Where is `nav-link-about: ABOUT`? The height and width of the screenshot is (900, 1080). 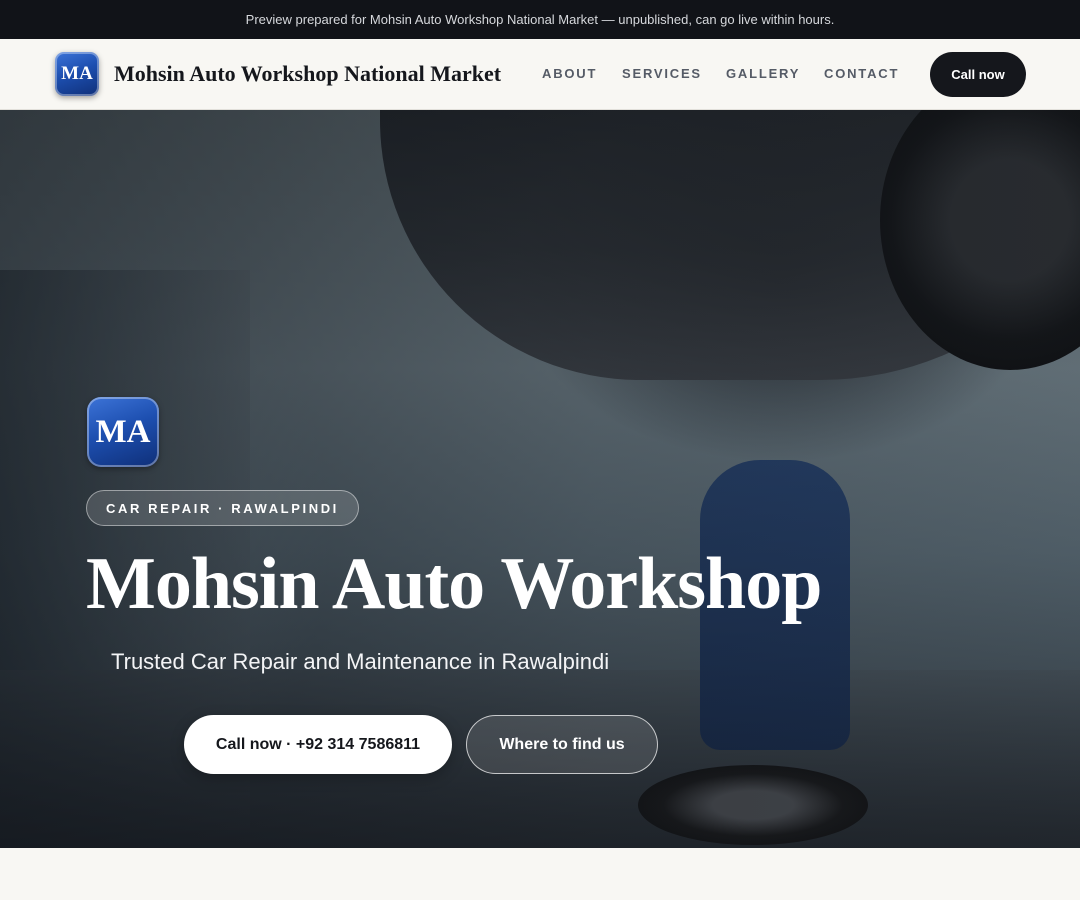
nav-link-about: ABOUT is located at coordinates (569, 73).